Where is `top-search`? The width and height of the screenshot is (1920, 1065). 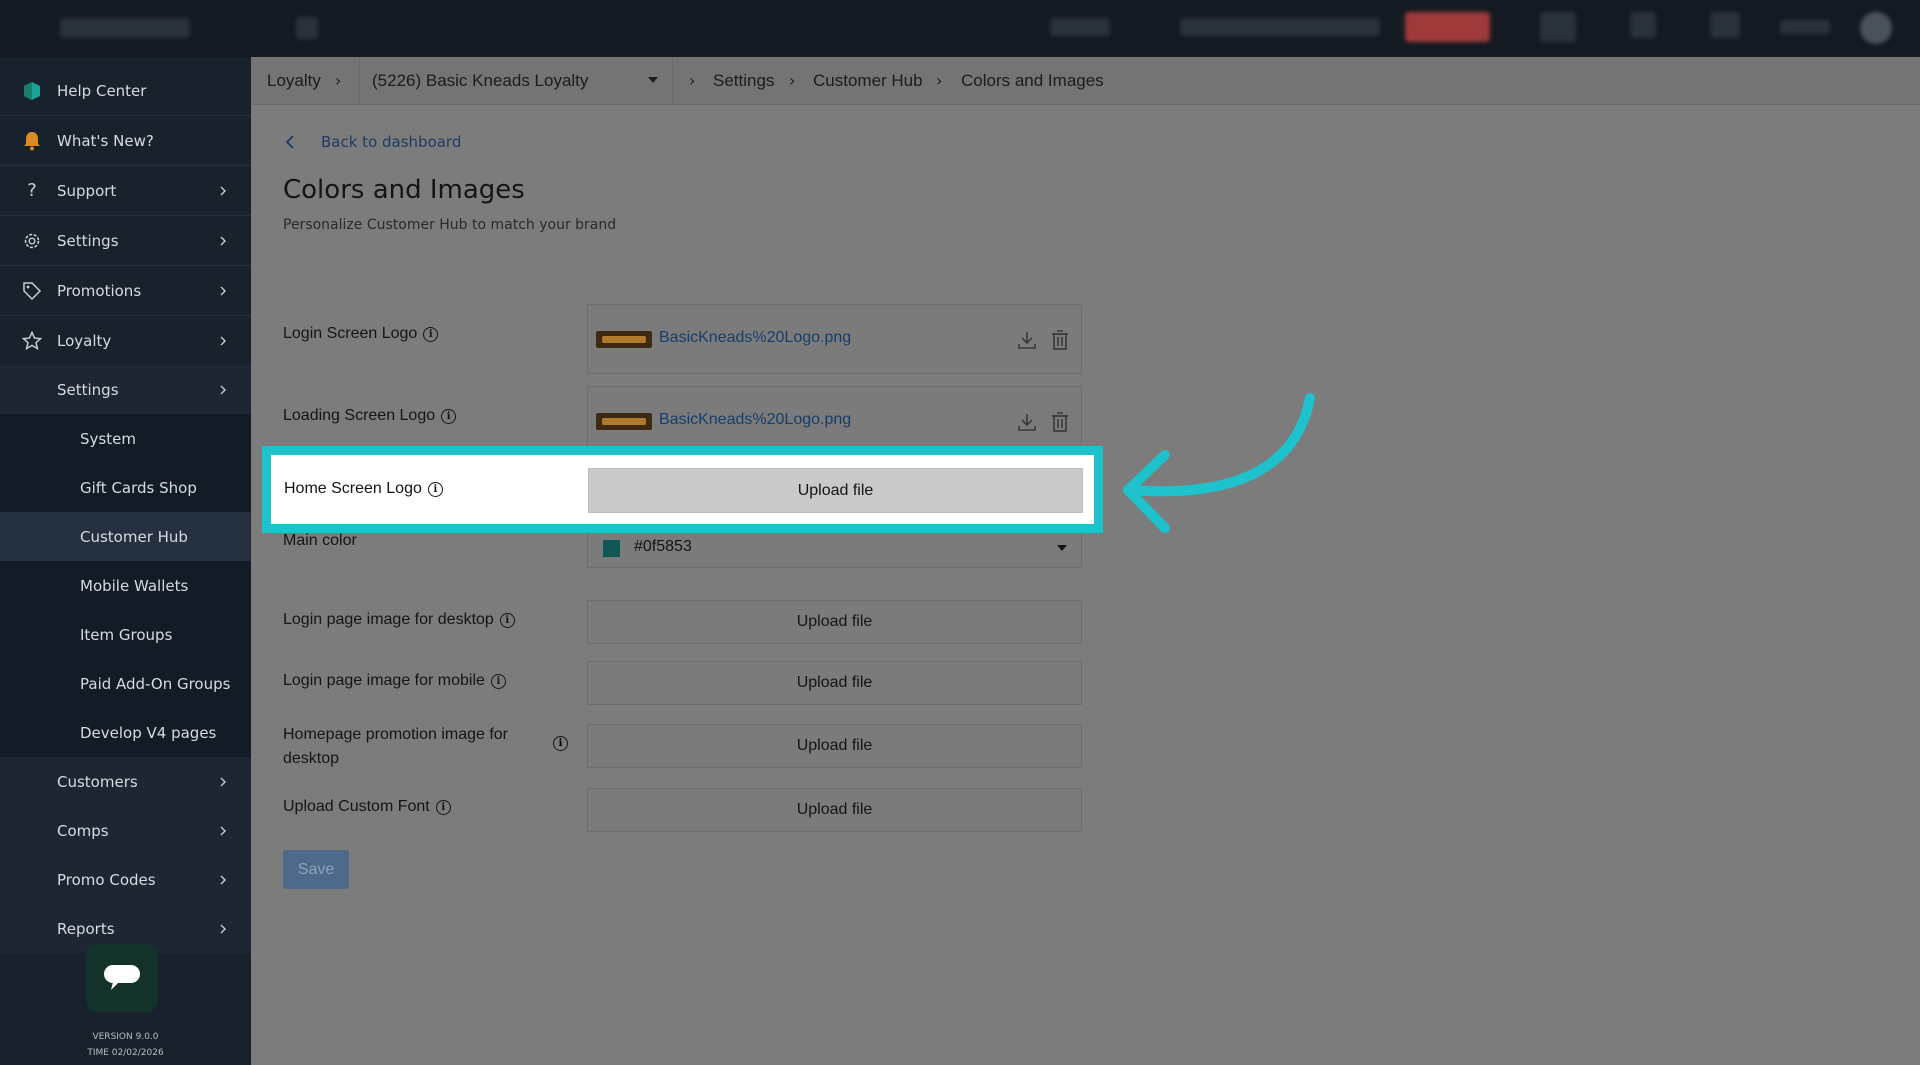 top-search is located at coordinates (1080, 27).